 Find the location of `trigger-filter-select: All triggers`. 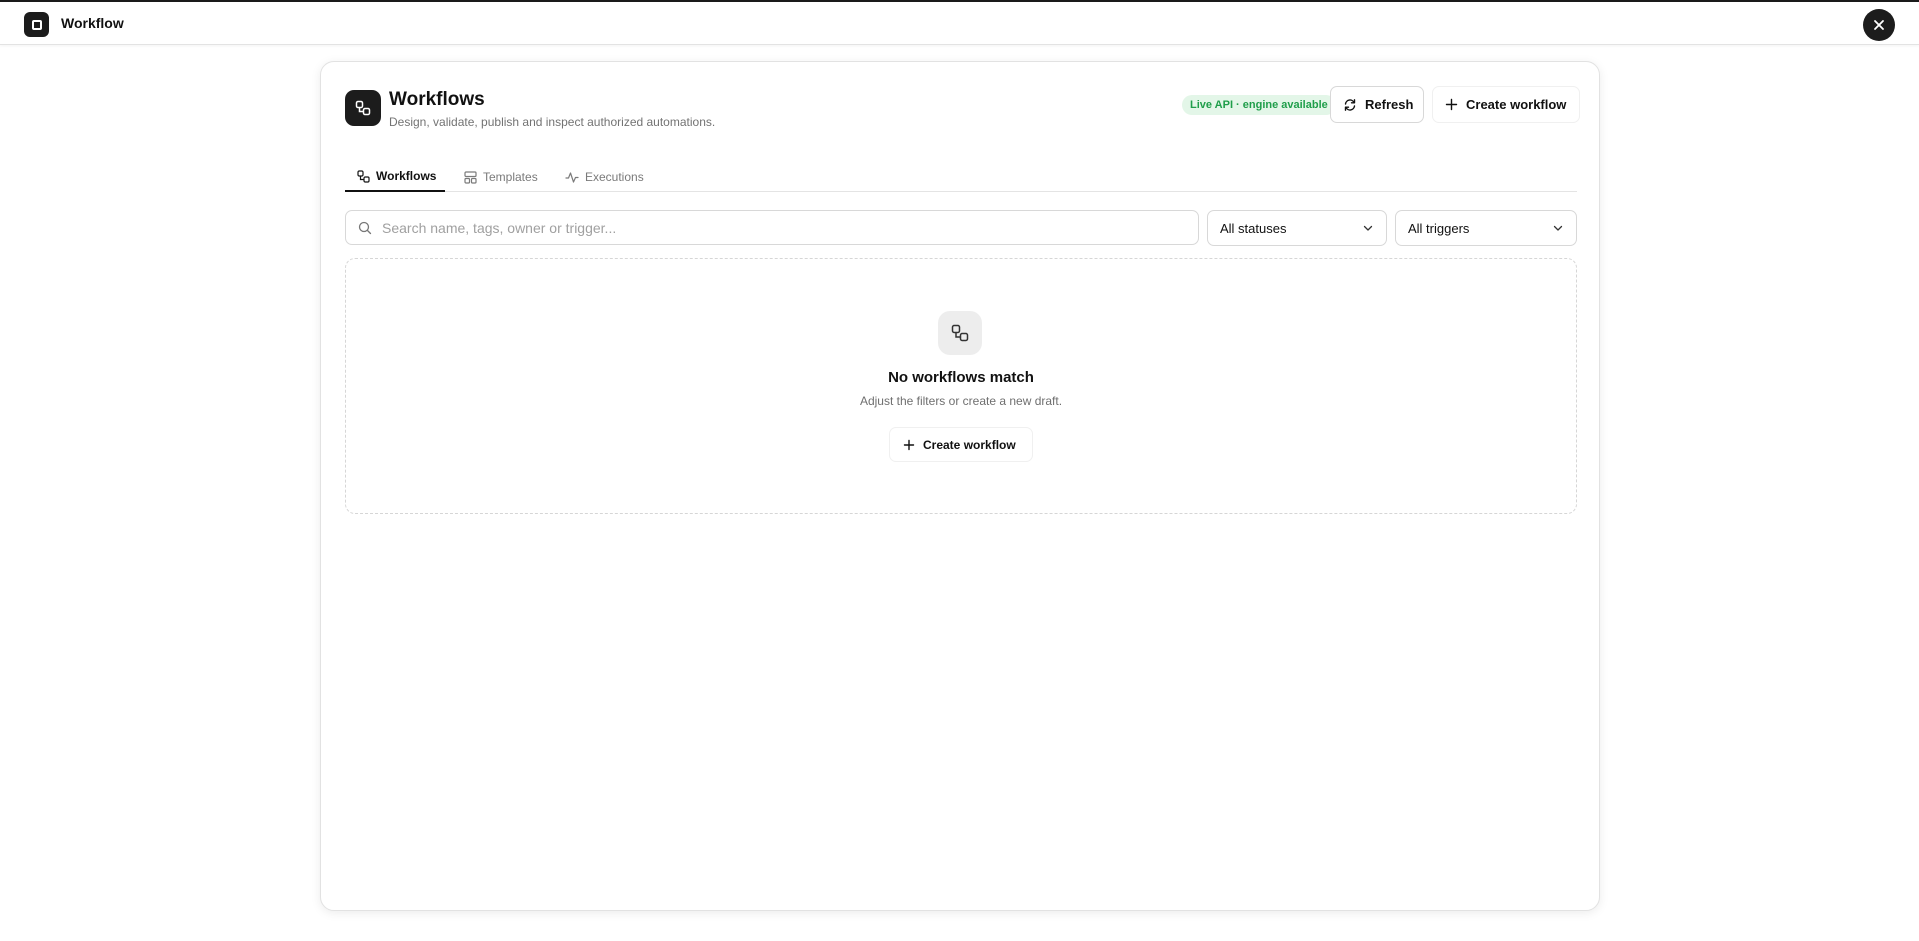

trigger-filter-select: All triggers is located at coordinates (1486, 228).